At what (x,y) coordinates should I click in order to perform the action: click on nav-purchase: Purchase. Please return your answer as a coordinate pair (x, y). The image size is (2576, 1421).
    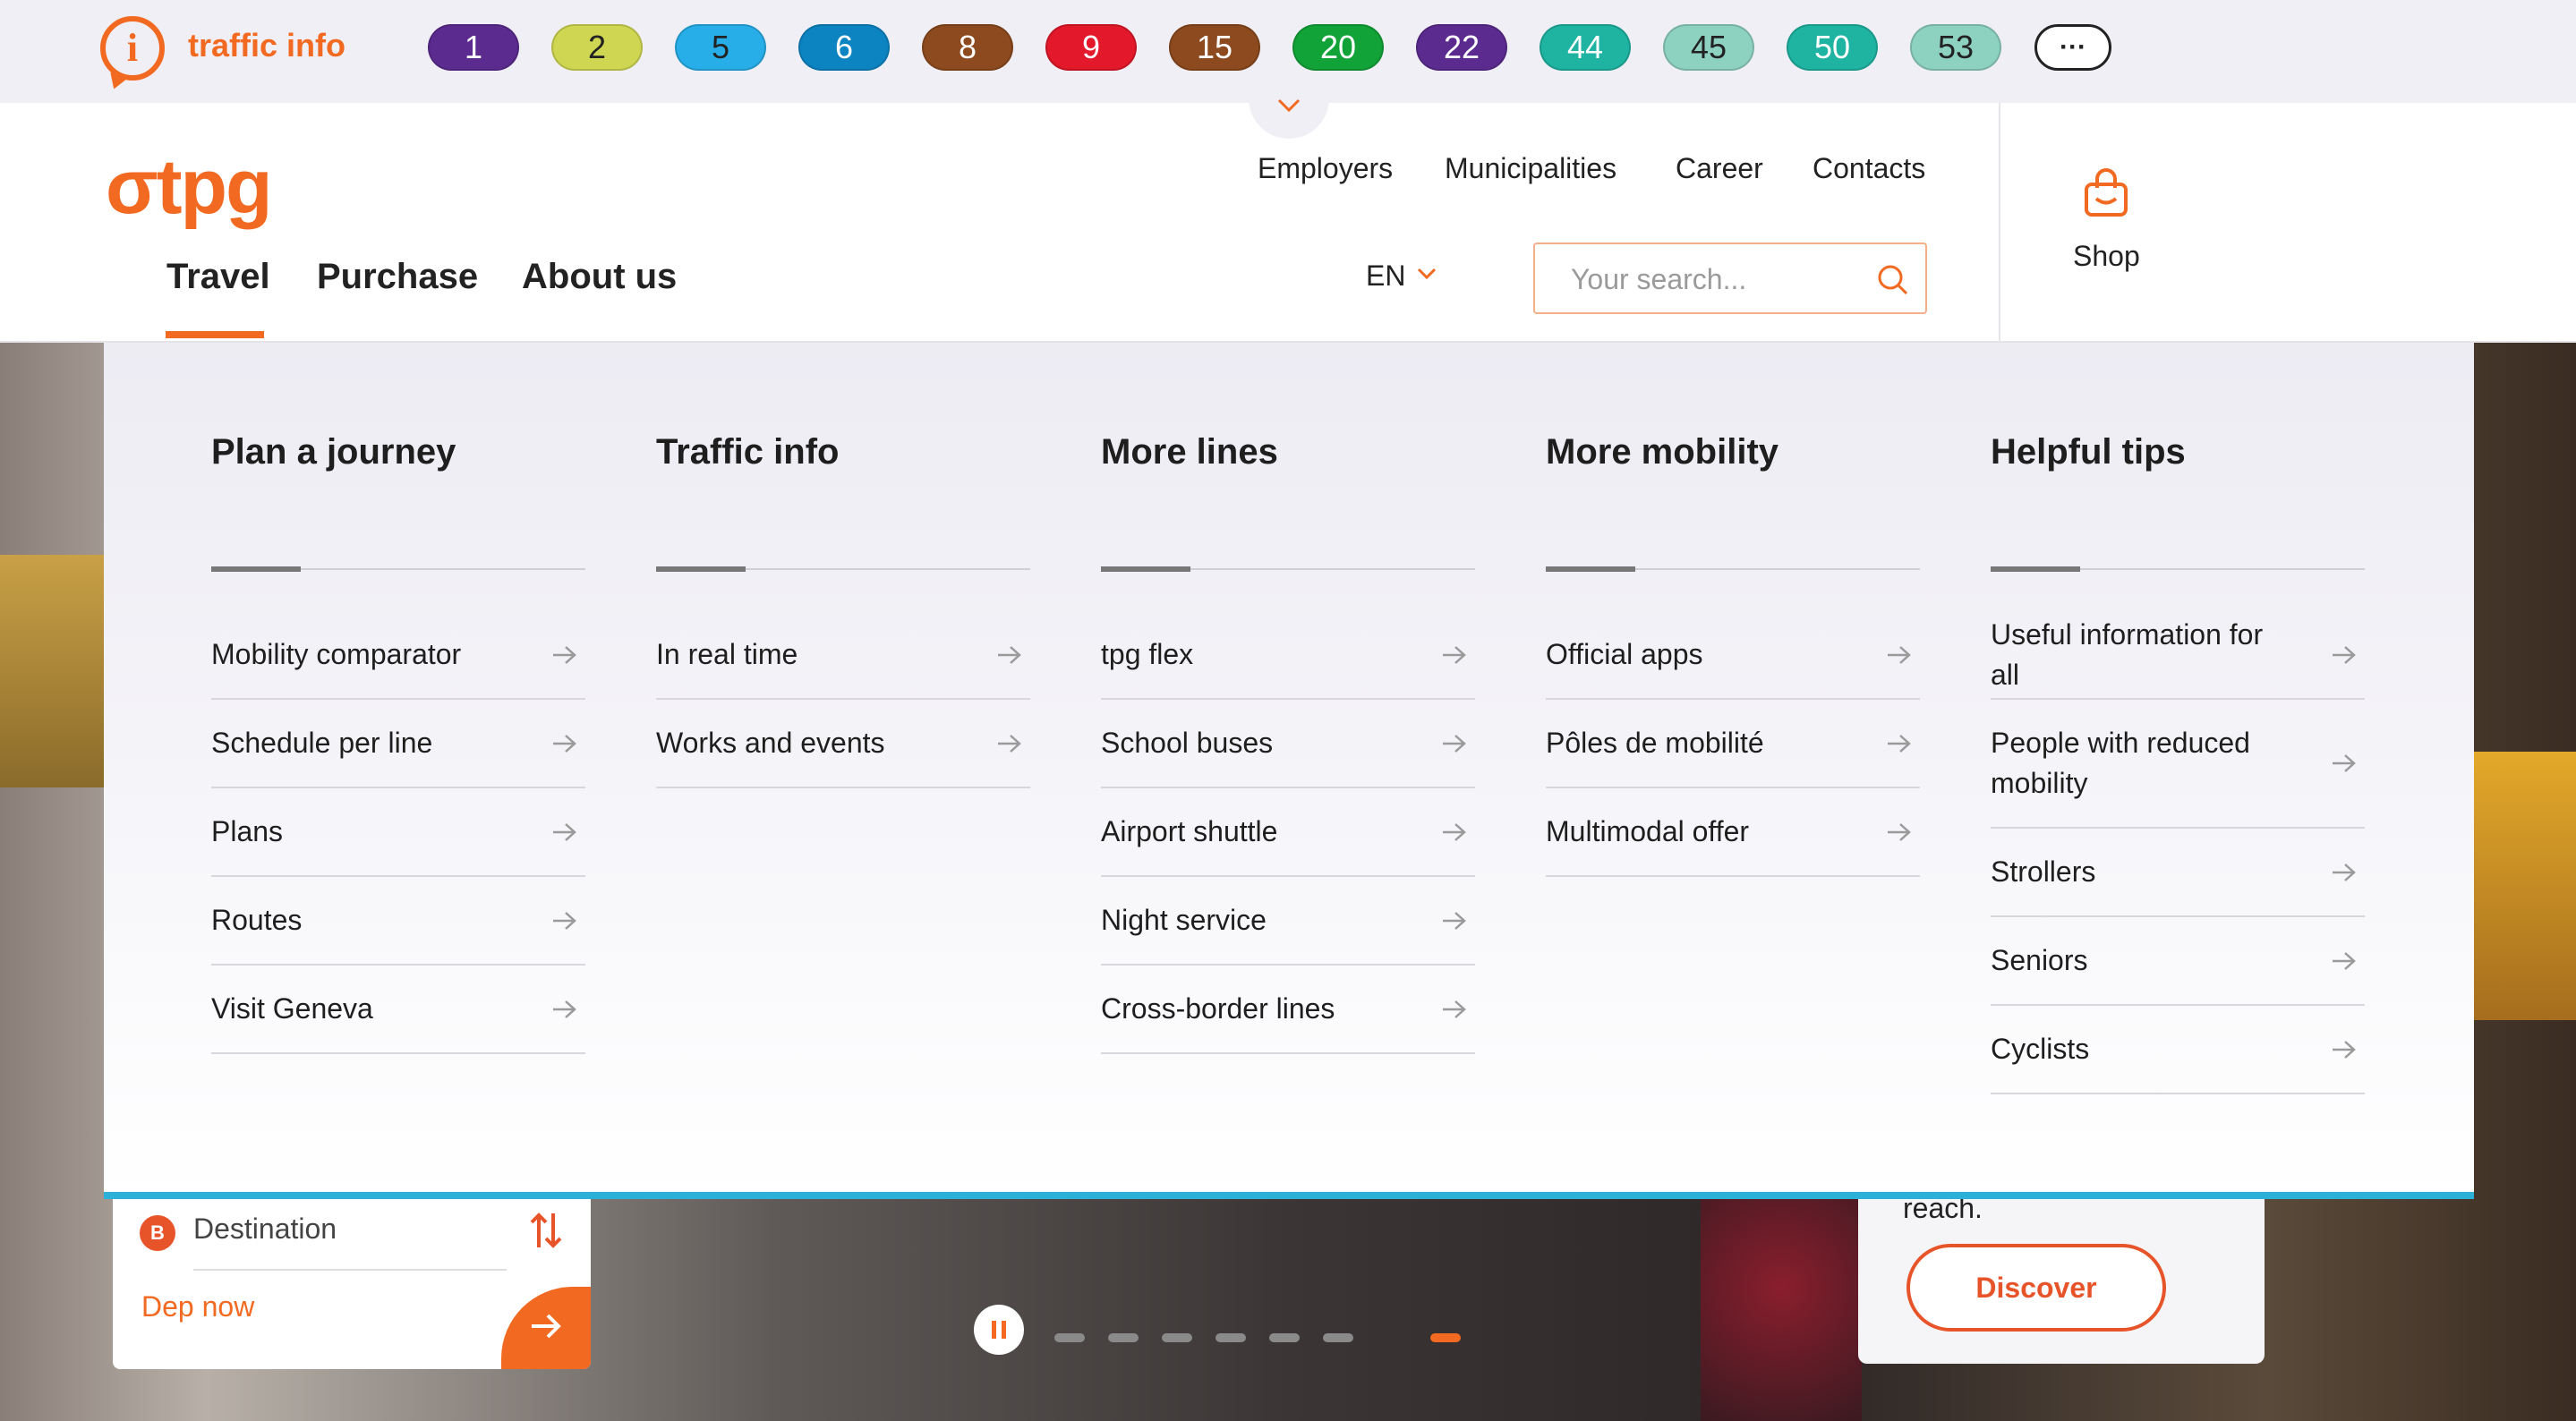
    Looking at the image, I should click on (397, 277).